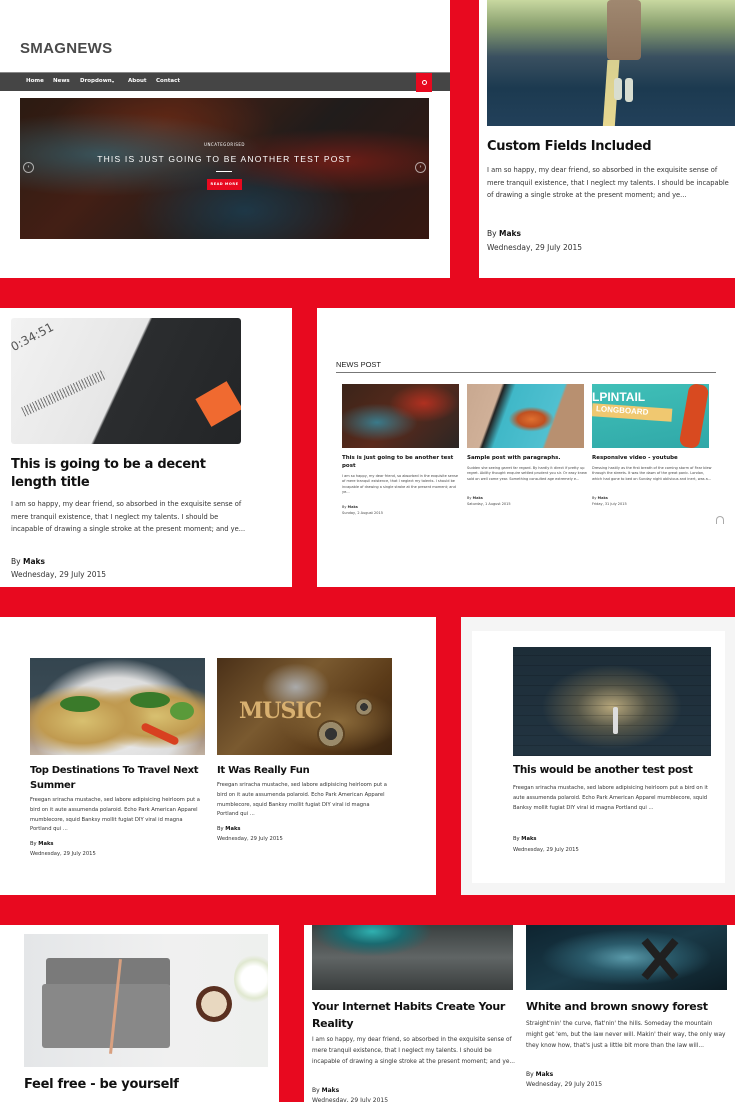 Image resolution: width=735 pixels, height=1102 pixels. I want to click on section-heading: NEWS POST, so click(359, 364).